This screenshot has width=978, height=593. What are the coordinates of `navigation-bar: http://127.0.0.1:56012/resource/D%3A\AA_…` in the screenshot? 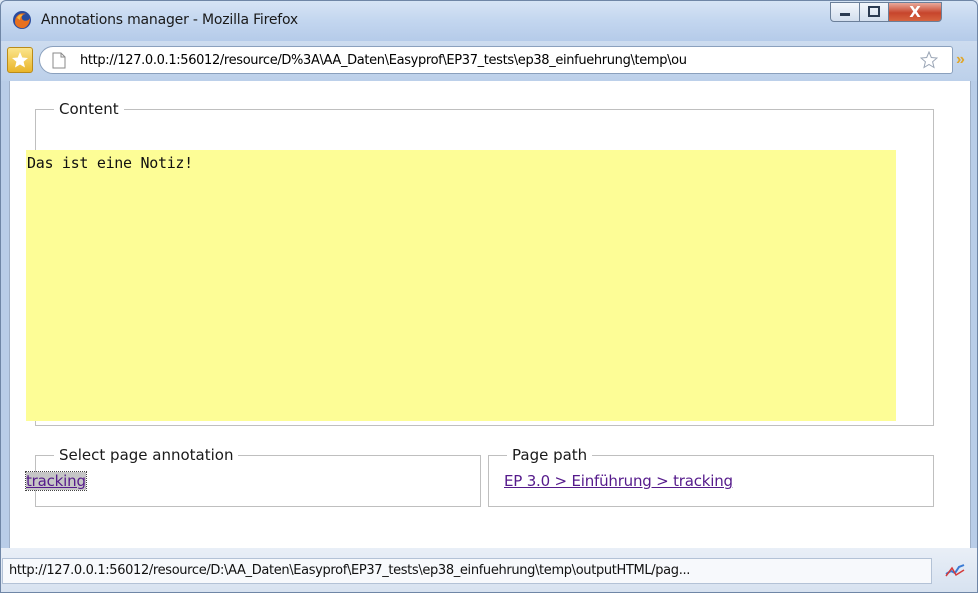 It's located at (489, 61).